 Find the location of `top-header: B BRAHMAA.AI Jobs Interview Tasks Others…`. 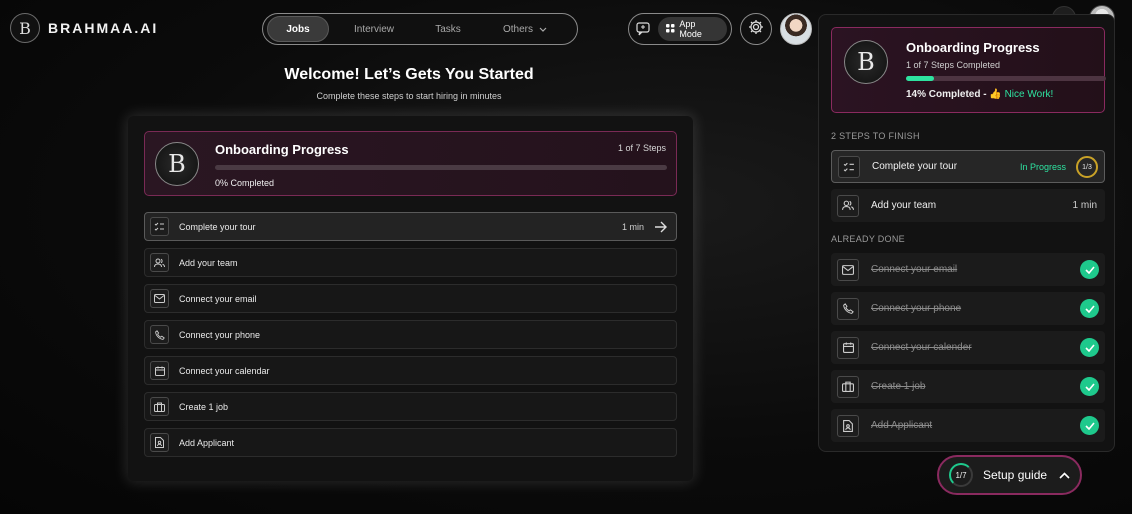

top-header: B BRAHMAA.AI Jobs Interview Tasks Others… is located at coordinates (409, 29).